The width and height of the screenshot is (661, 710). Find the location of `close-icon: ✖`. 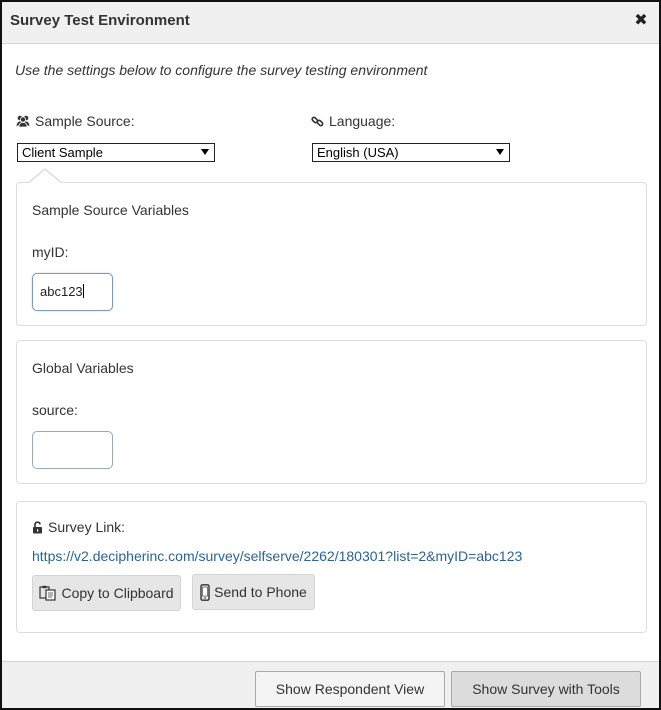

close-icon: ✖ is located at coordinates (641, 21).